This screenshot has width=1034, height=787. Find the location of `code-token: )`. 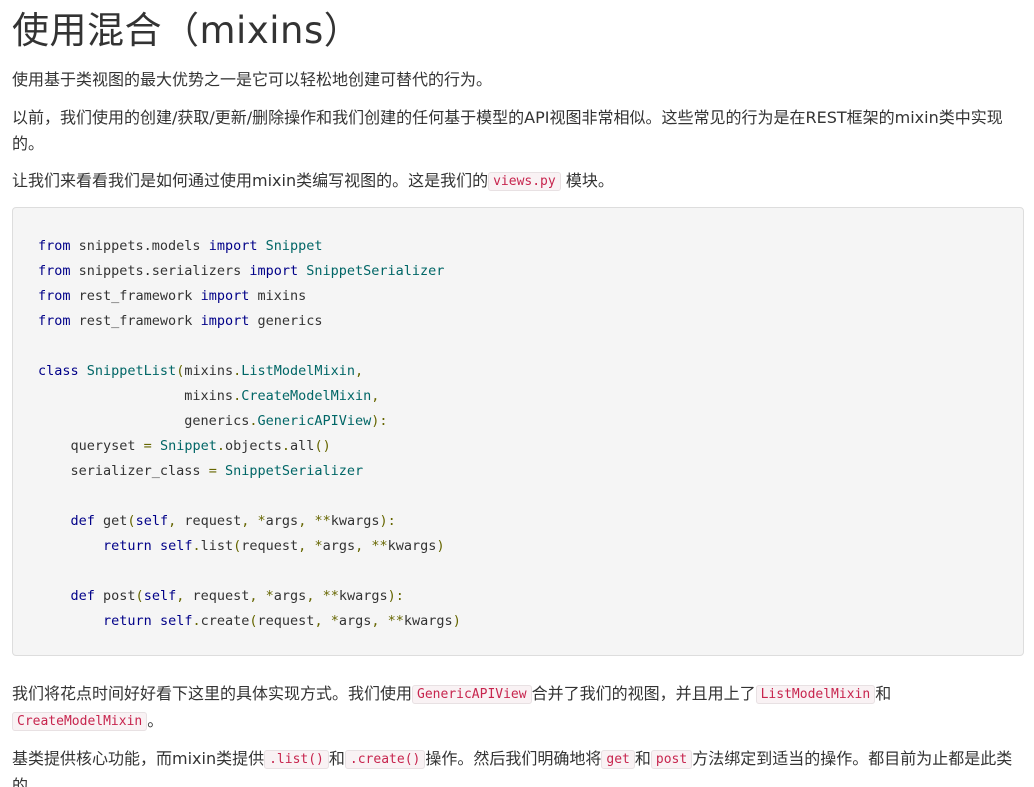

code-token: ) is located at coordinates (440, 546).